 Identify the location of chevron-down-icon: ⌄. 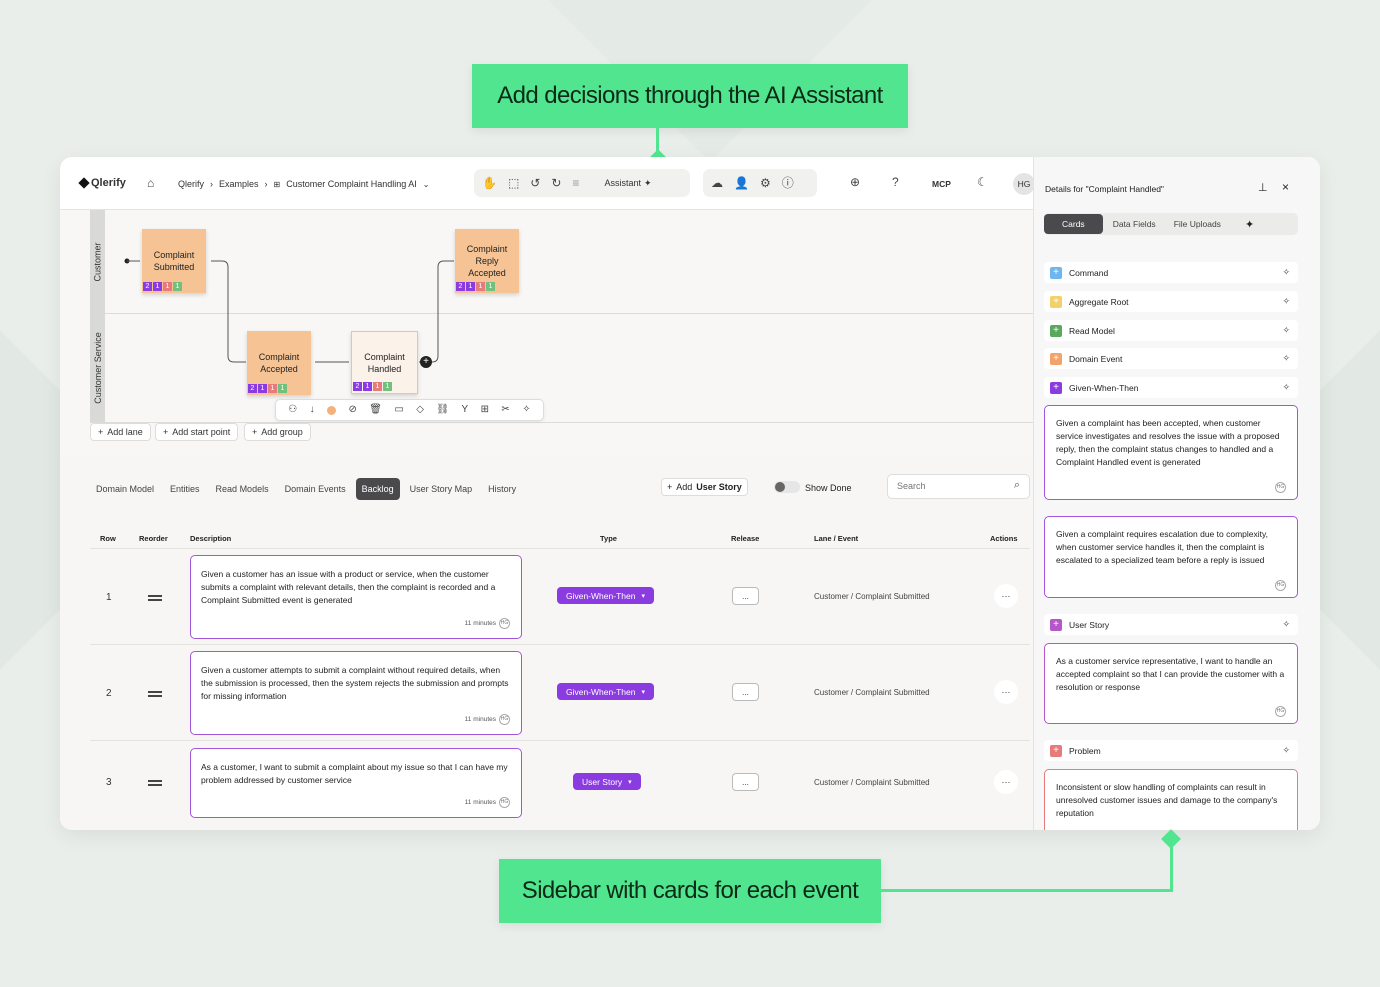
(426, 184).